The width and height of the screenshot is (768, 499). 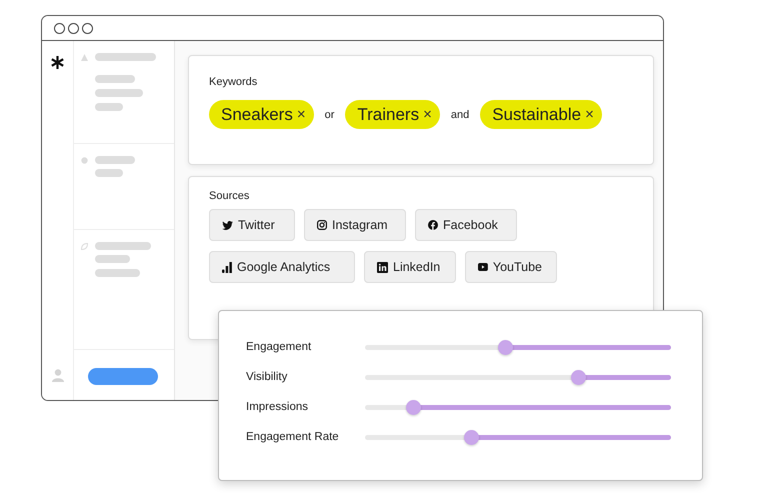 What do you see at coordinates (84, 57) in the screenshot?
I see `triangle-icon` at bounding box center [84, 57].